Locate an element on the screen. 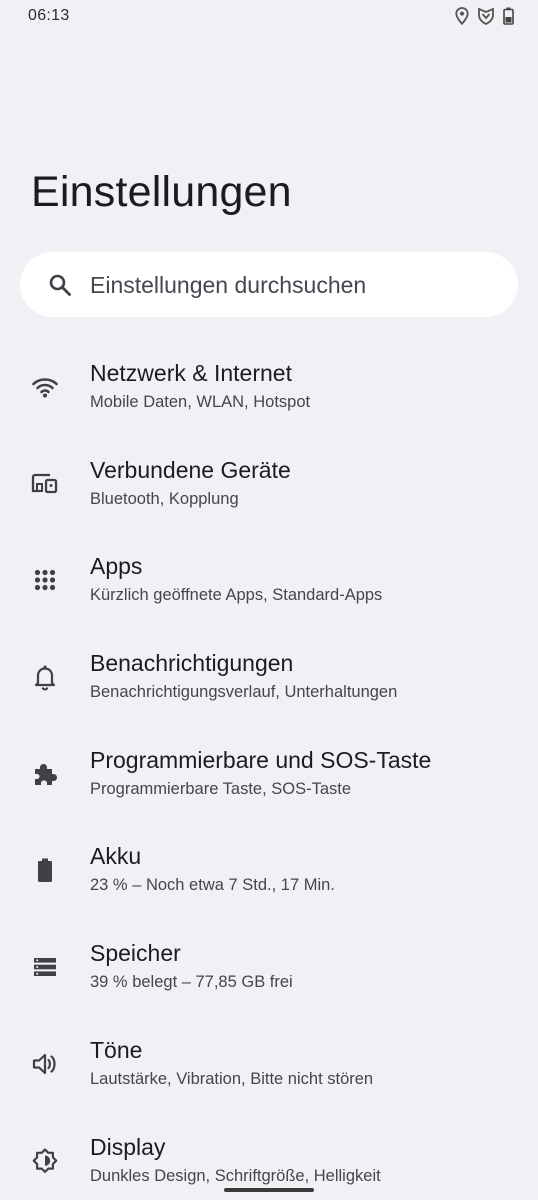 The width and height of the screenshot is (538, 1200). search-bar: Einstellungen durchsuchen is located at coordinates (269, 284).